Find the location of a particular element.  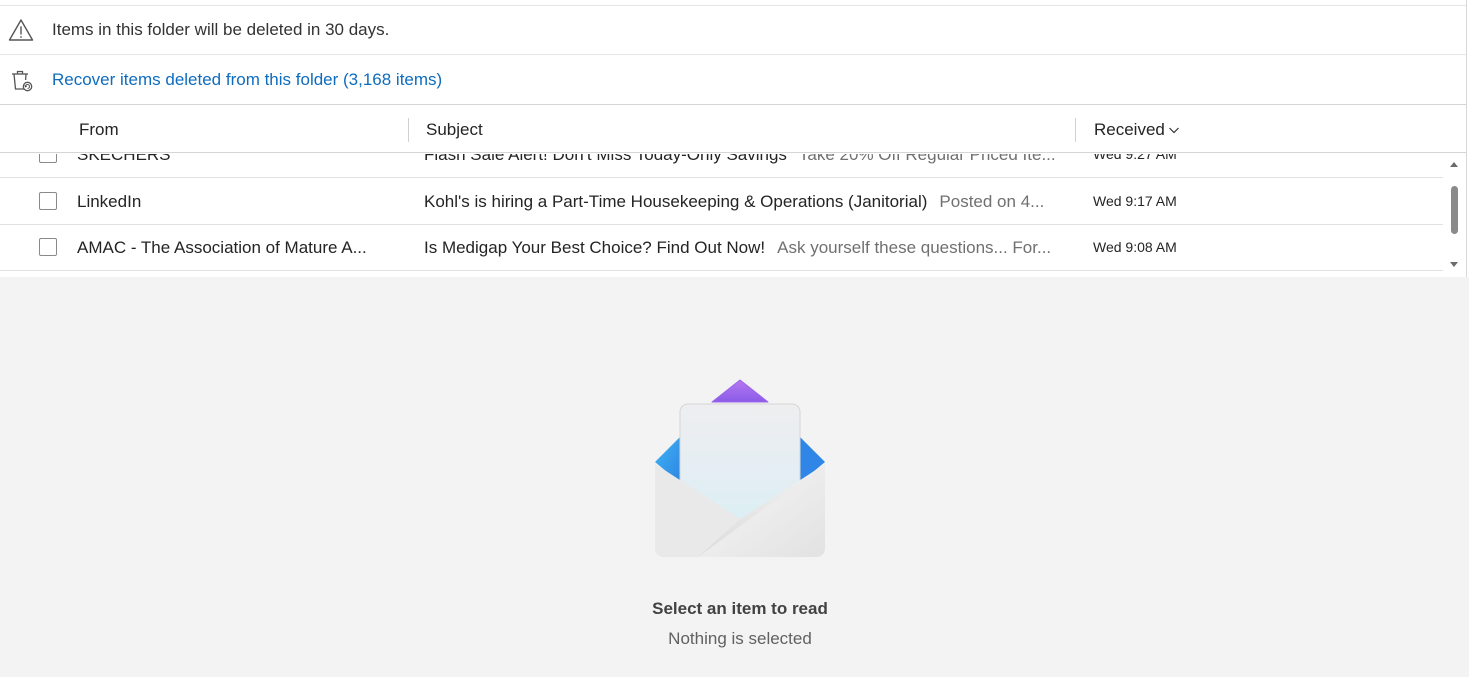

scroll-up-arrow-icon is located at coordinates (1454, 164).